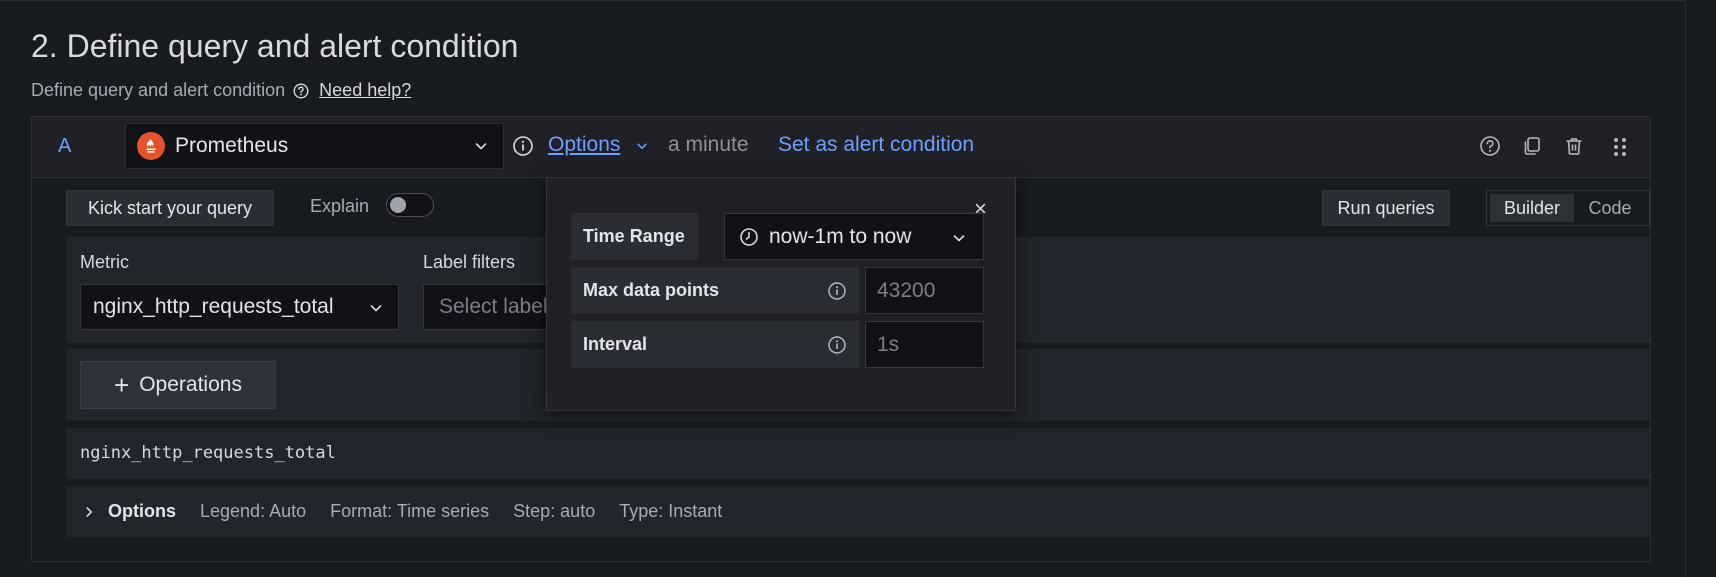 This screenshot has width=1716, height=577. Describe the element at coordinates (1532, 208) in the screenshot. I see `builder-mode-tab: Builder` at that location.